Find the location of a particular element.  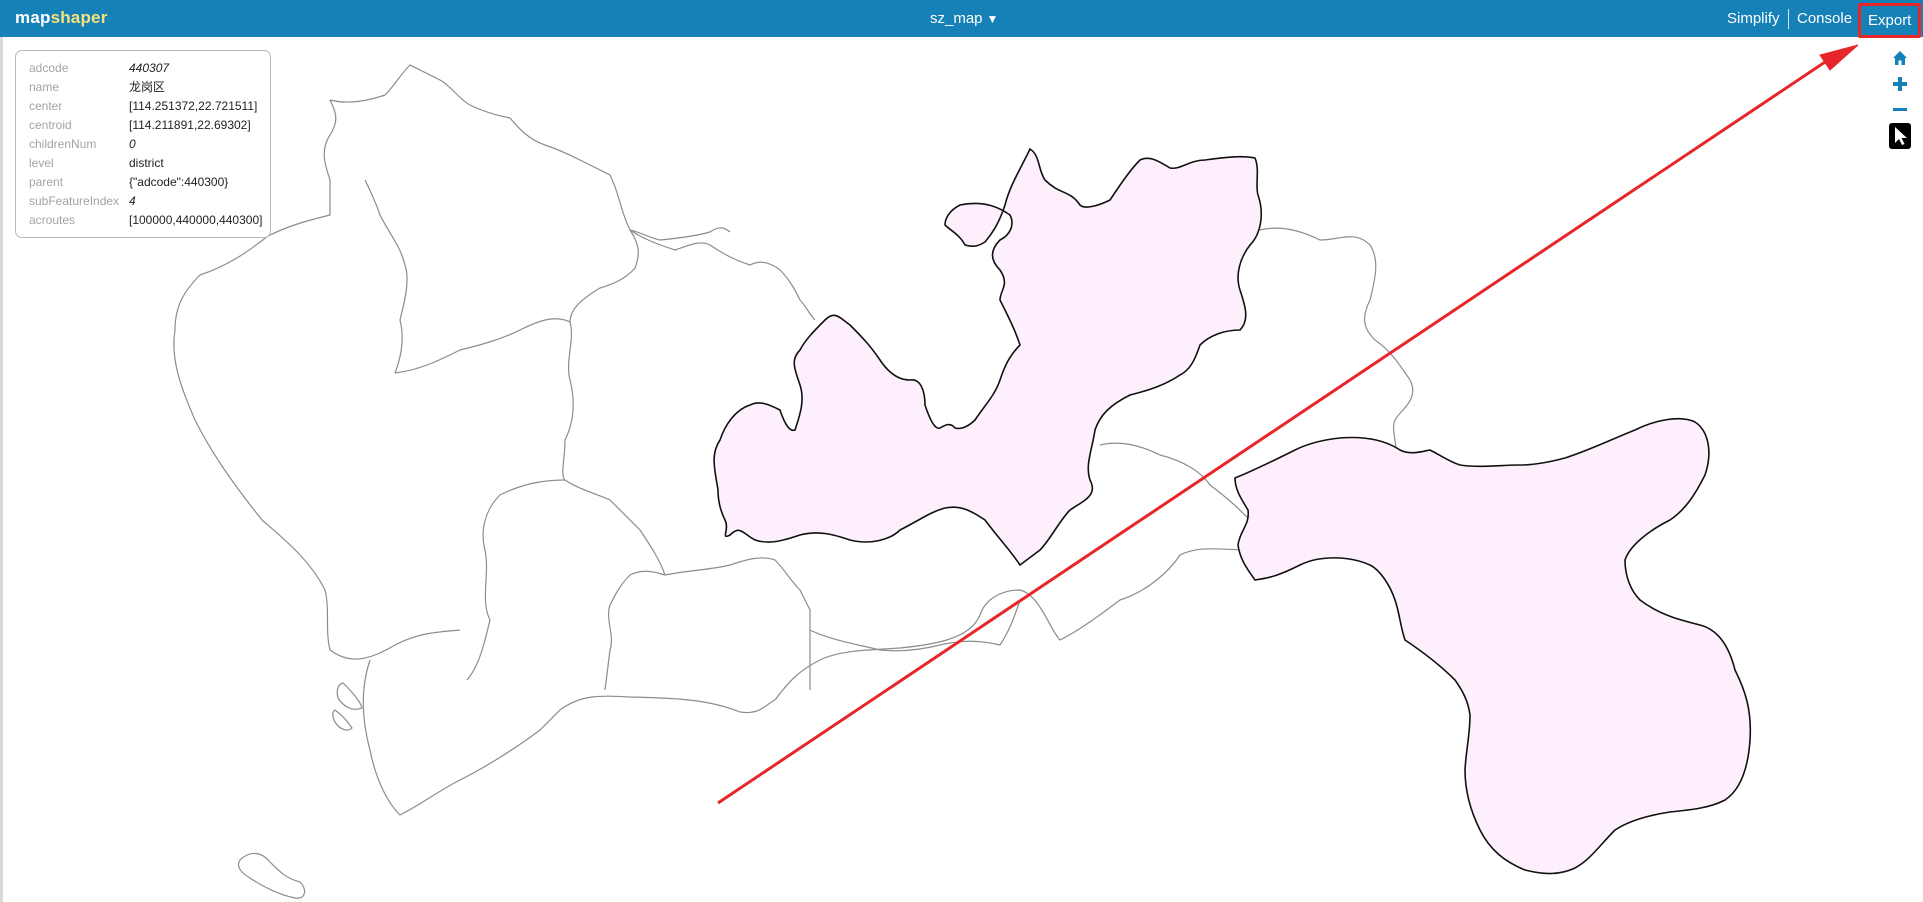

attribute-value: [114.251372,22.721511] is located at coordinates (193, 106).